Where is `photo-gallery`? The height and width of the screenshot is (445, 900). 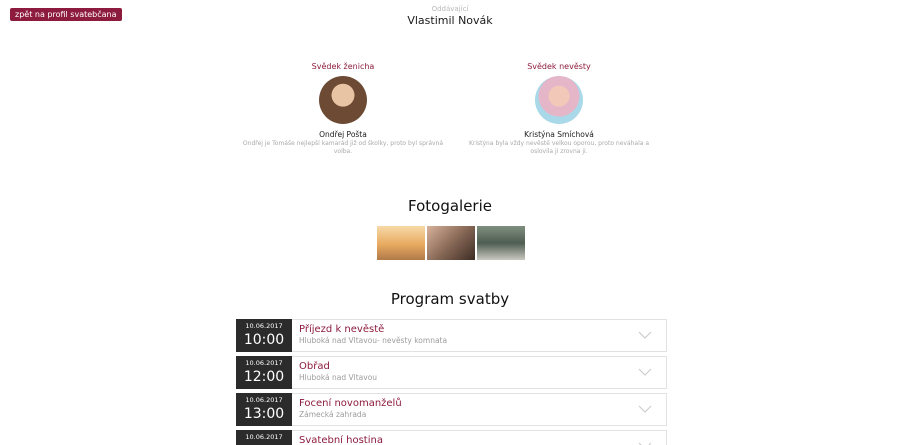
photo-gallery is located at coordinates (451, 243).